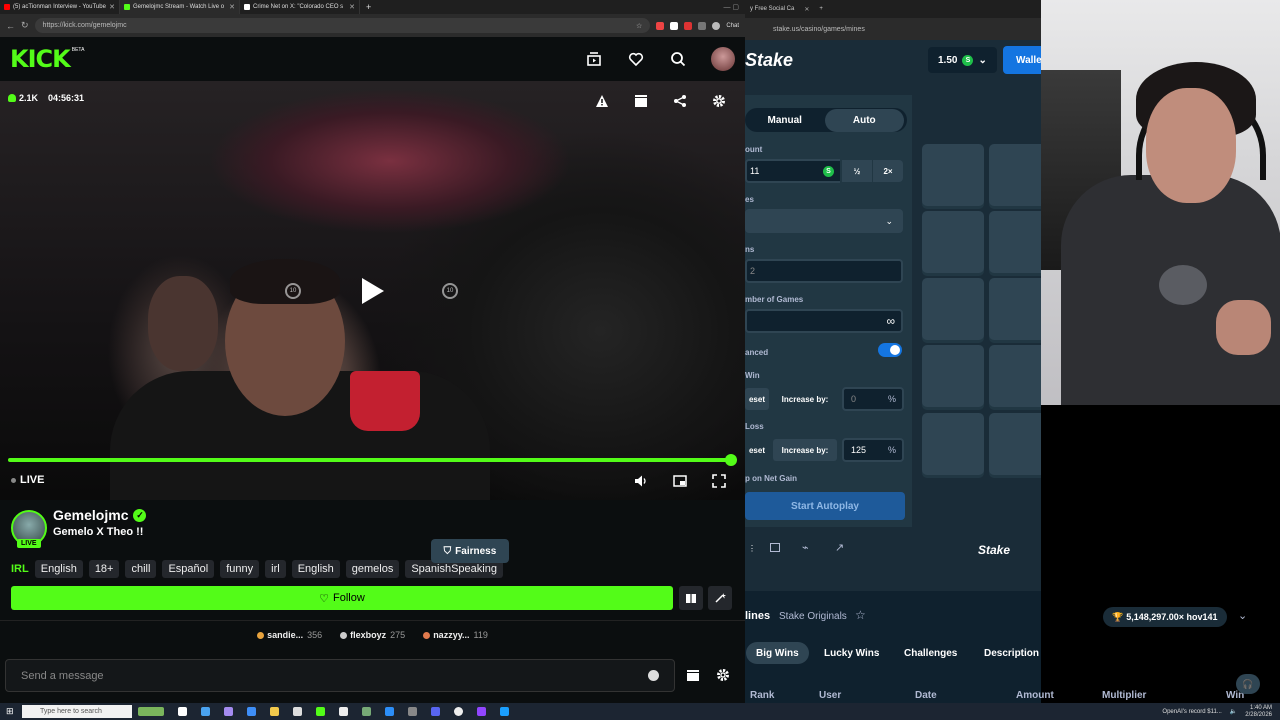 This screenshot has width=1280, height=720. Describe the element at coordinates (805, 547) in the screenshot. I see `stats-icon: ⌁` at that location.